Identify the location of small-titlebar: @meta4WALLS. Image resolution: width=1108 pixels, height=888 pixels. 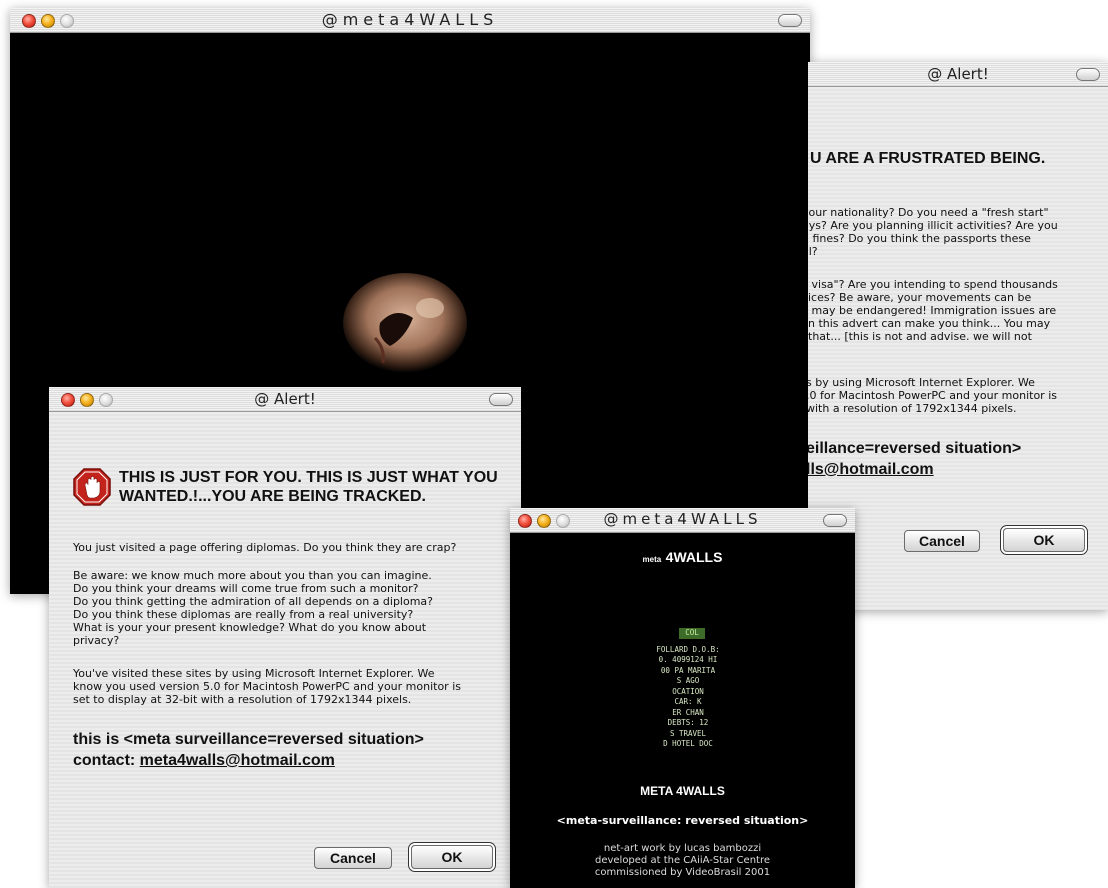
(682, 520).